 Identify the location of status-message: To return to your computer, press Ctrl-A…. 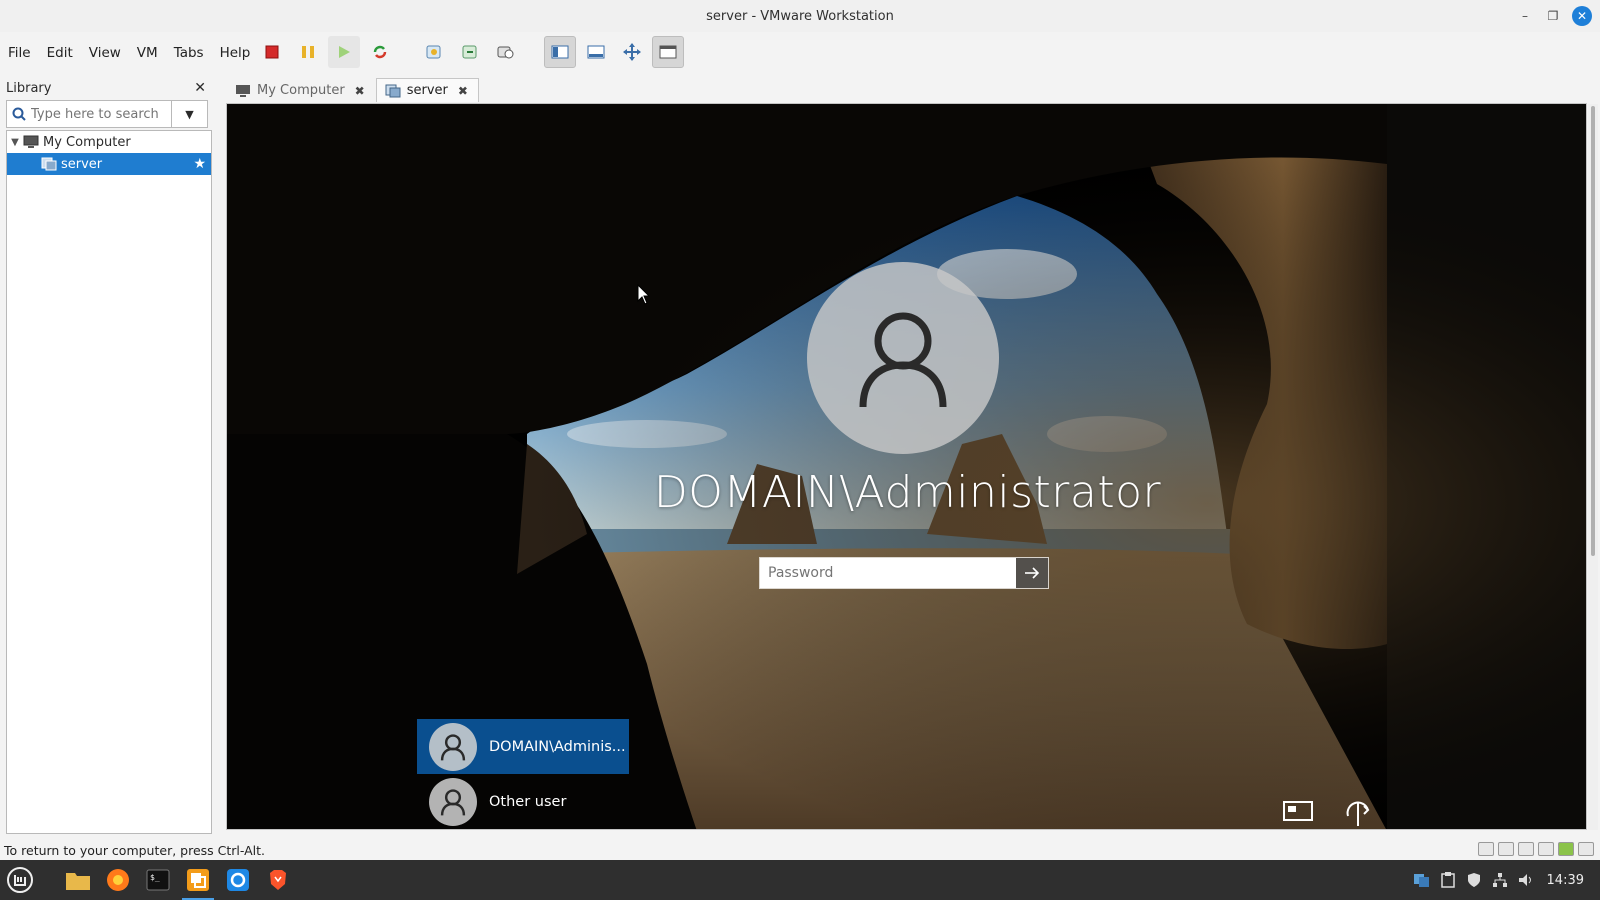
(135, 850).